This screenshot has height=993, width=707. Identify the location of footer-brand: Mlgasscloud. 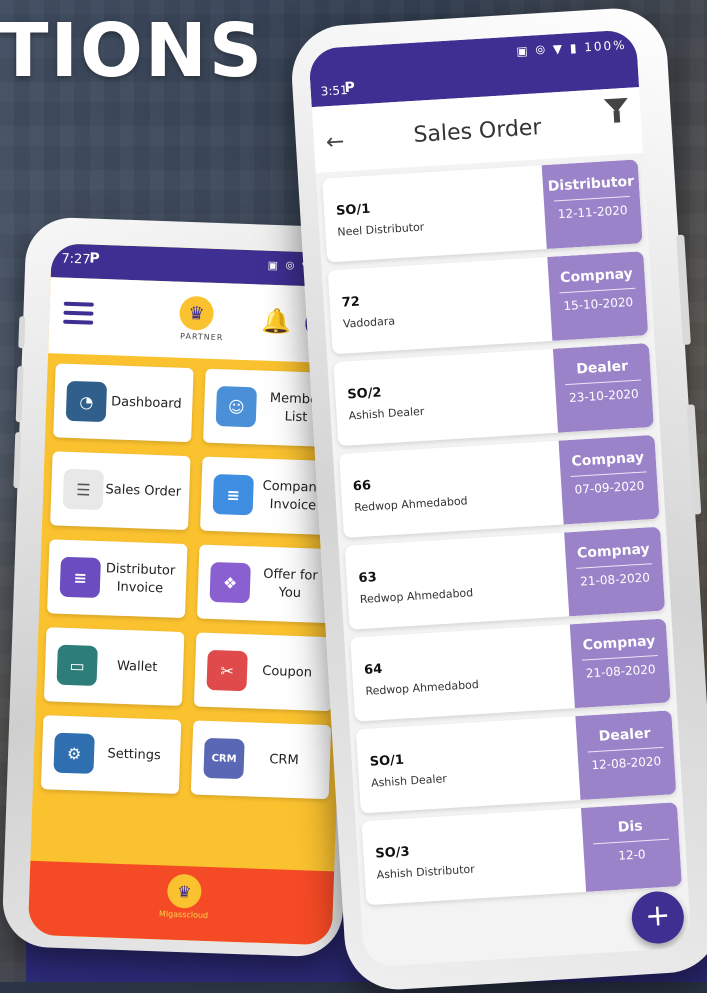
(183, 915).